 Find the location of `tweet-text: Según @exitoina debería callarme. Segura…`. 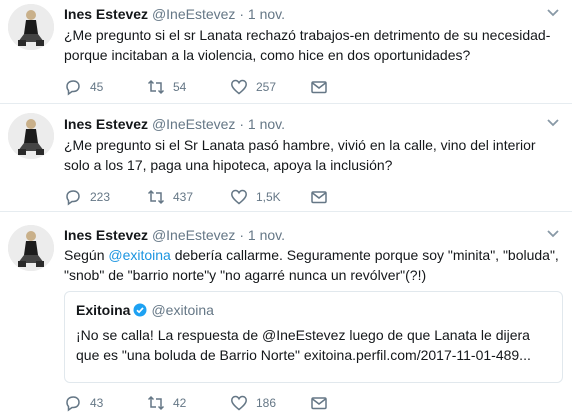

tweet-text: Según @exitoina debería callarme. Segura… is located at coordinates (311, 265).